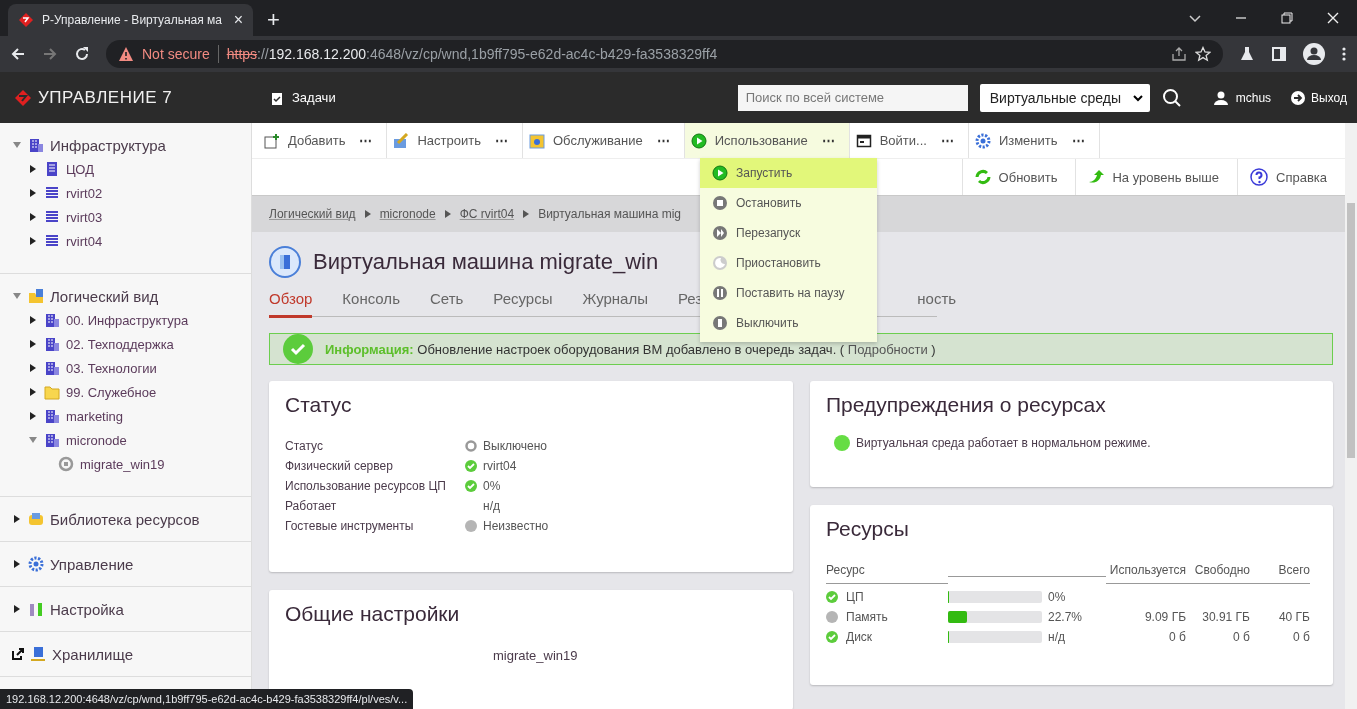  I want to click on star-icon, so click(1203, 54).